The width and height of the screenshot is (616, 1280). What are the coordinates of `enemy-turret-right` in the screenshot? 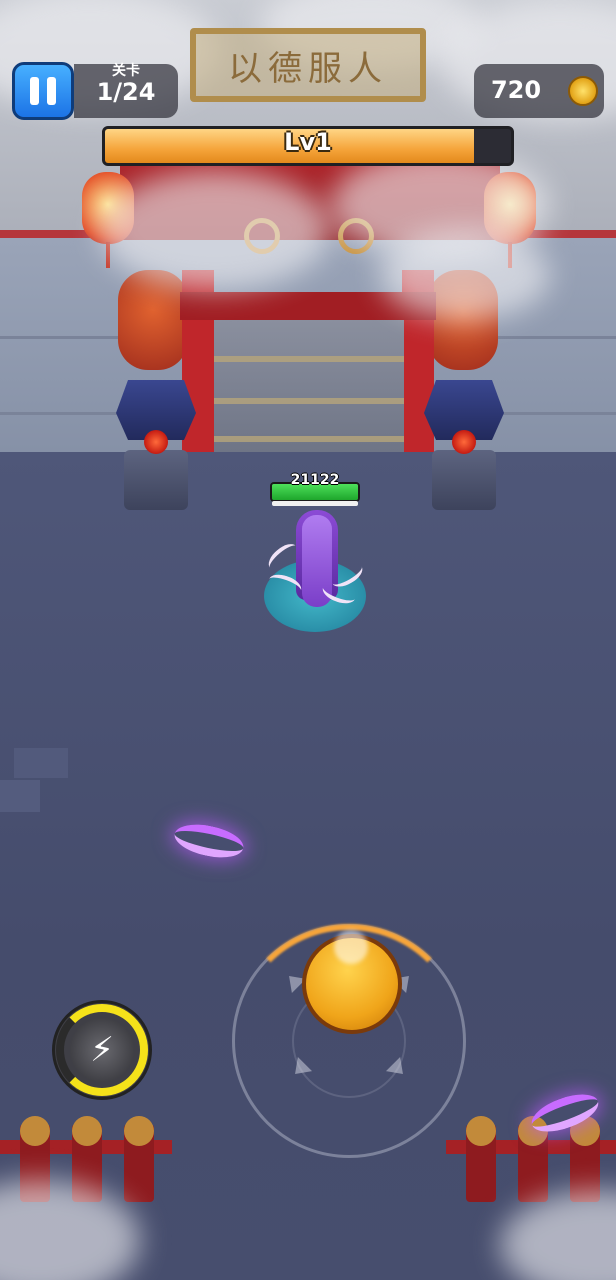 It's located at (464, 445).